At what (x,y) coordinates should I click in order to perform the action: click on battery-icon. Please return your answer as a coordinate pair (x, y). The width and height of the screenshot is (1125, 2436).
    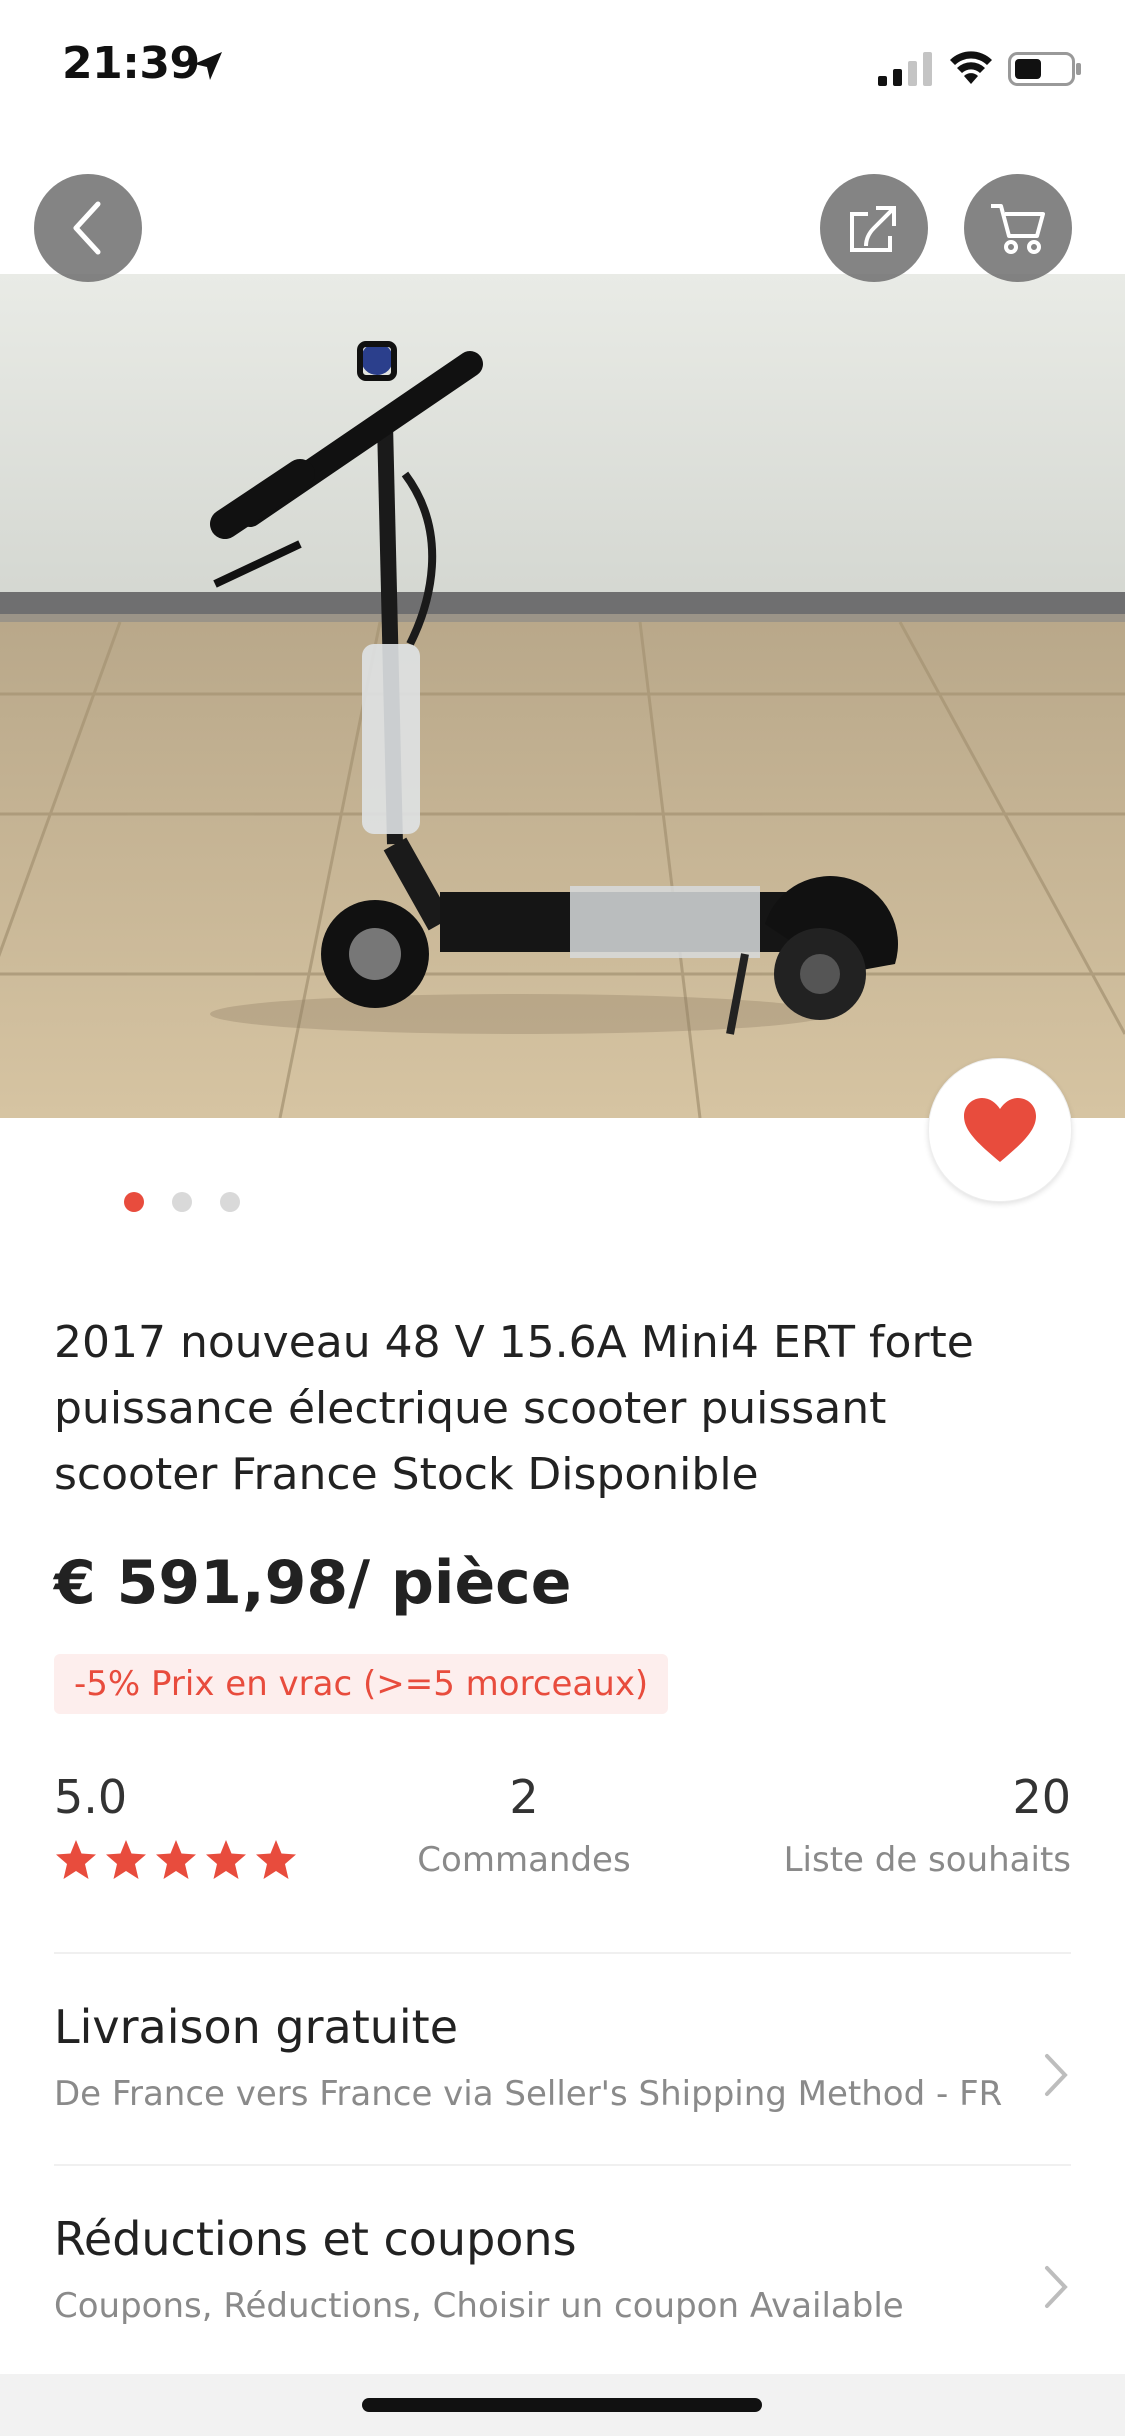
    Looking at the image, I should click on (1044, 69).